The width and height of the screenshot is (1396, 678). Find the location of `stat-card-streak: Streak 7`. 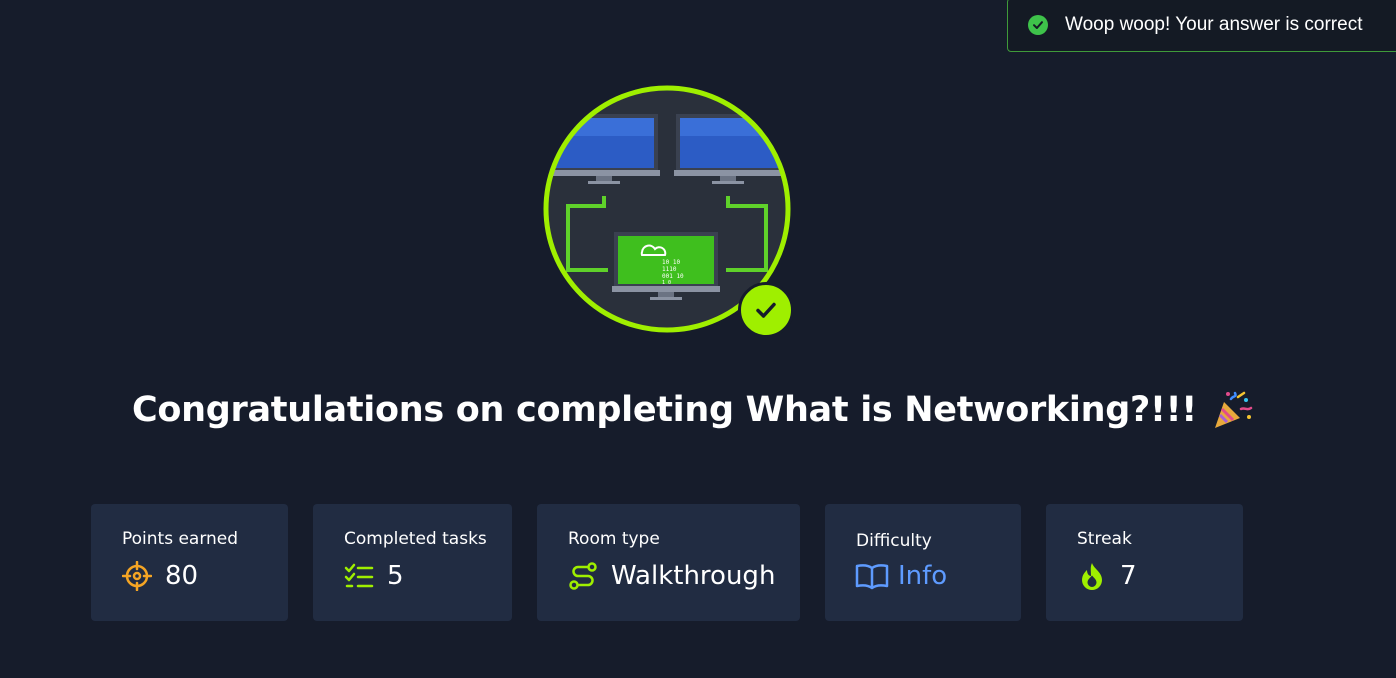

stat-card-streak: Streak 7 is located at coordinates (1144, 562).